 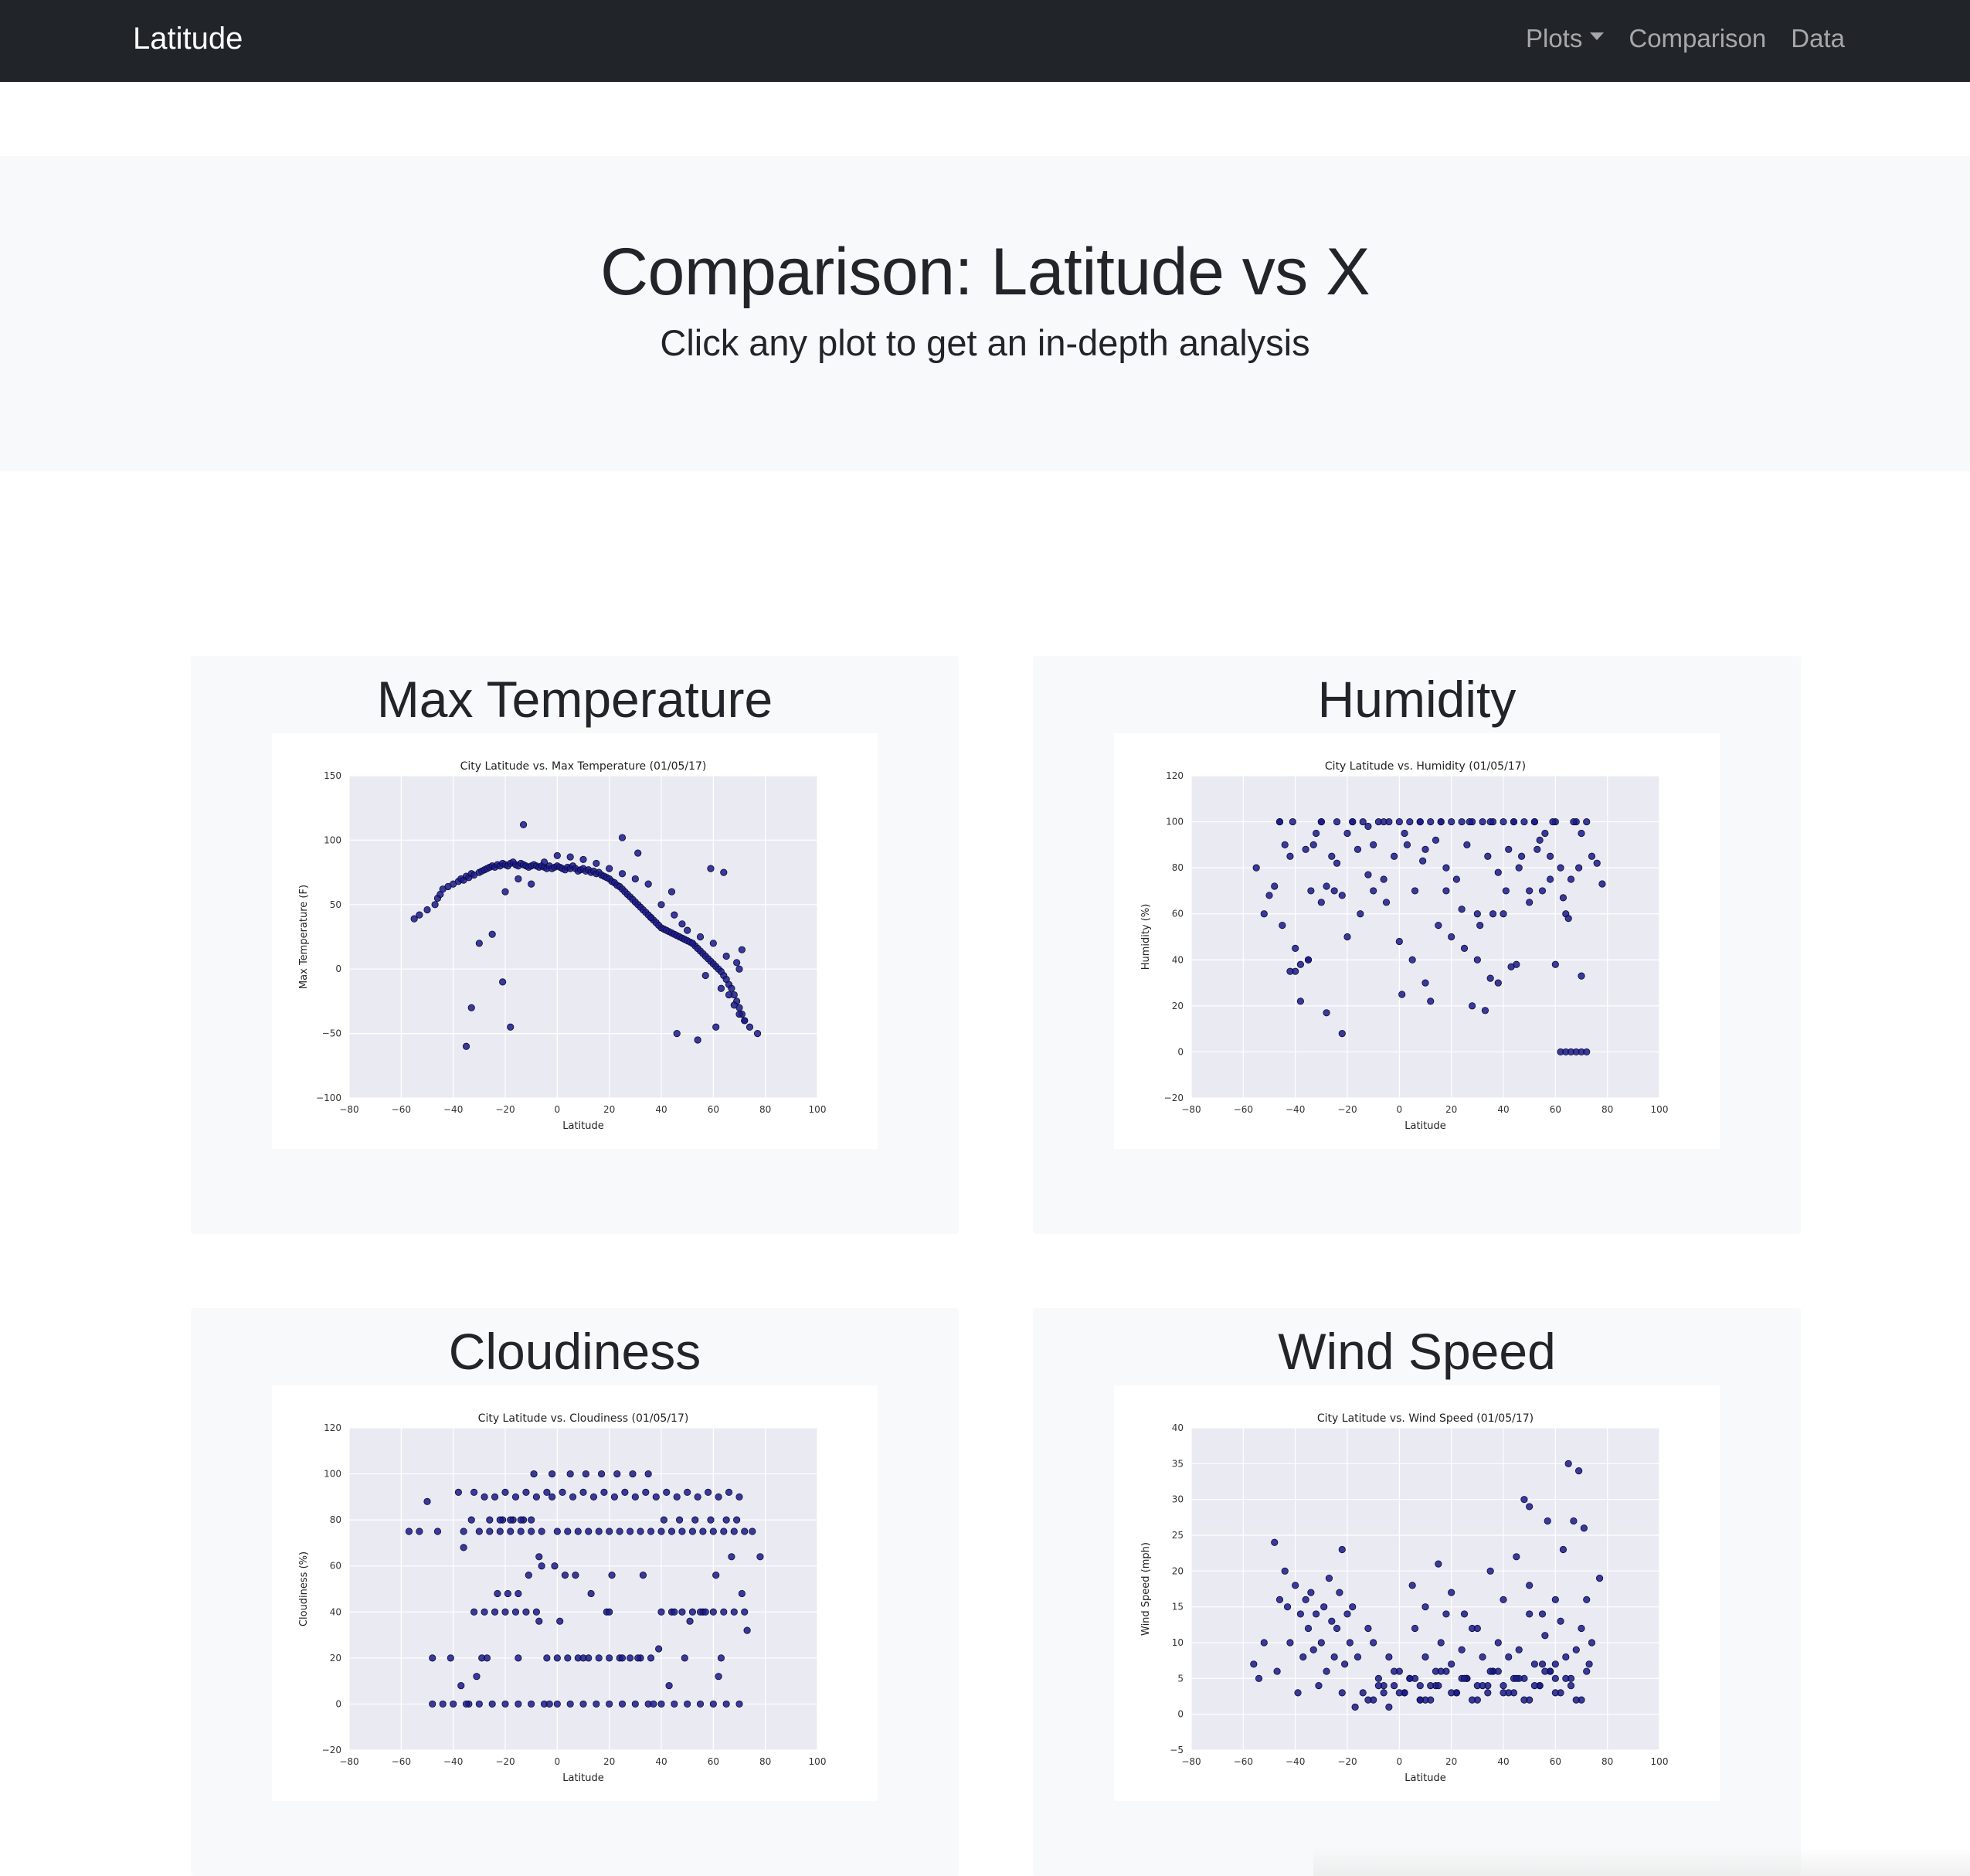 I want to click on y-axis-label: Max Temperature (F), so click(x=304, y=937).